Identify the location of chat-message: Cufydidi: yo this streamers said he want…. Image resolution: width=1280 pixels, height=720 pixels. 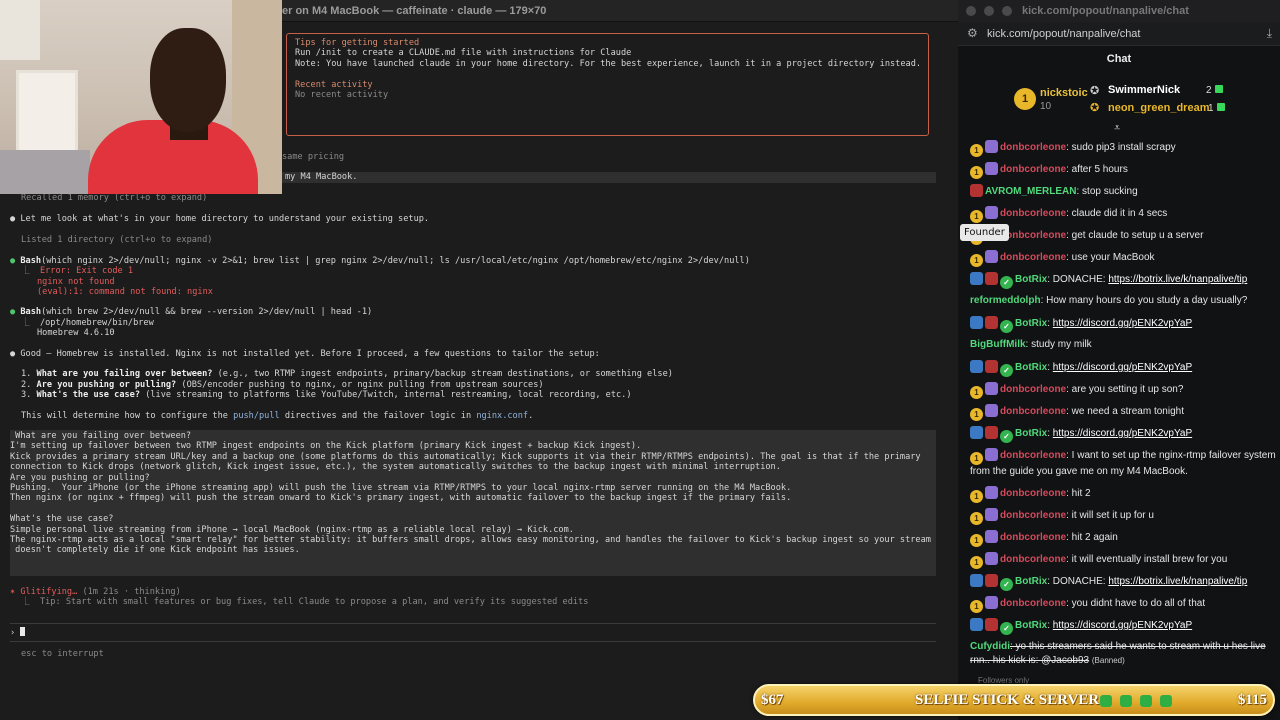
(1123, 654).